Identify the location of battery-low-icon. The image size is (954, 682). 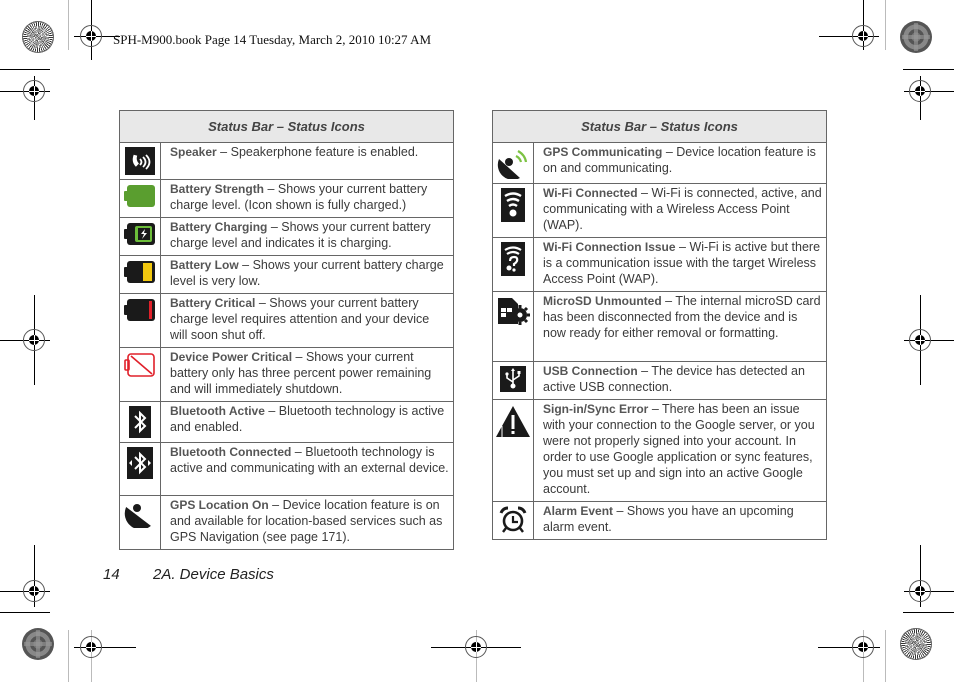
(139, 272).